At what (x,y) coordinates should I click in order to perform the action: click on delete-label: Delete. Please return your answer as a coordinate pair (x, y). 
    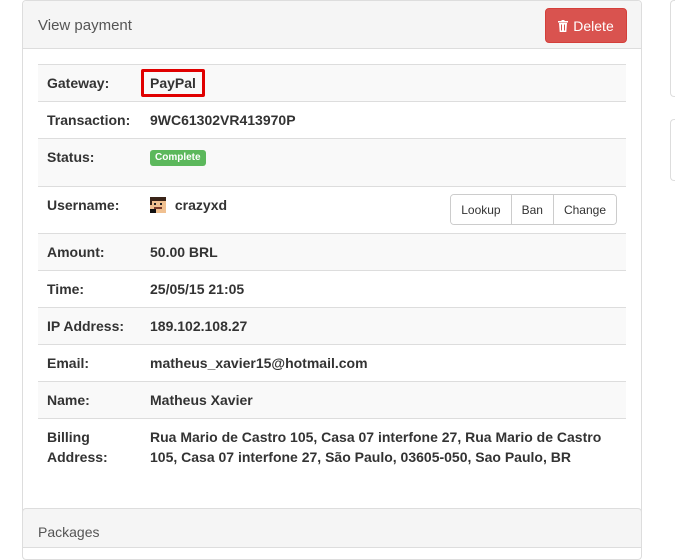
    Looking at the image, I should click on (593, 25).